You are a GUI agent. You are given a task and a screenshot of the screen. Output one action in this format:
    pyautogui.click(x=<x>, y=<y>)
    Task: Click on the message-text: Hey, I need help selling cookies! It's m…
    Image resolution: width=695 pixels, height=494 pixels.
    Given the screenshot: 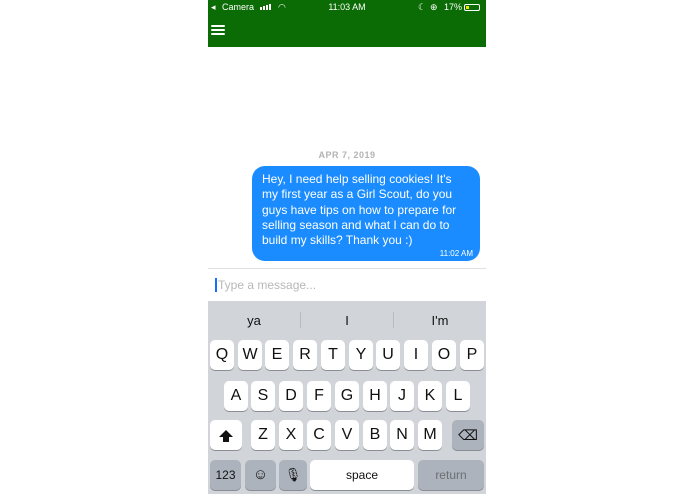 What is the action you would take?
    pyautogui.click(x=359, y=210)
    